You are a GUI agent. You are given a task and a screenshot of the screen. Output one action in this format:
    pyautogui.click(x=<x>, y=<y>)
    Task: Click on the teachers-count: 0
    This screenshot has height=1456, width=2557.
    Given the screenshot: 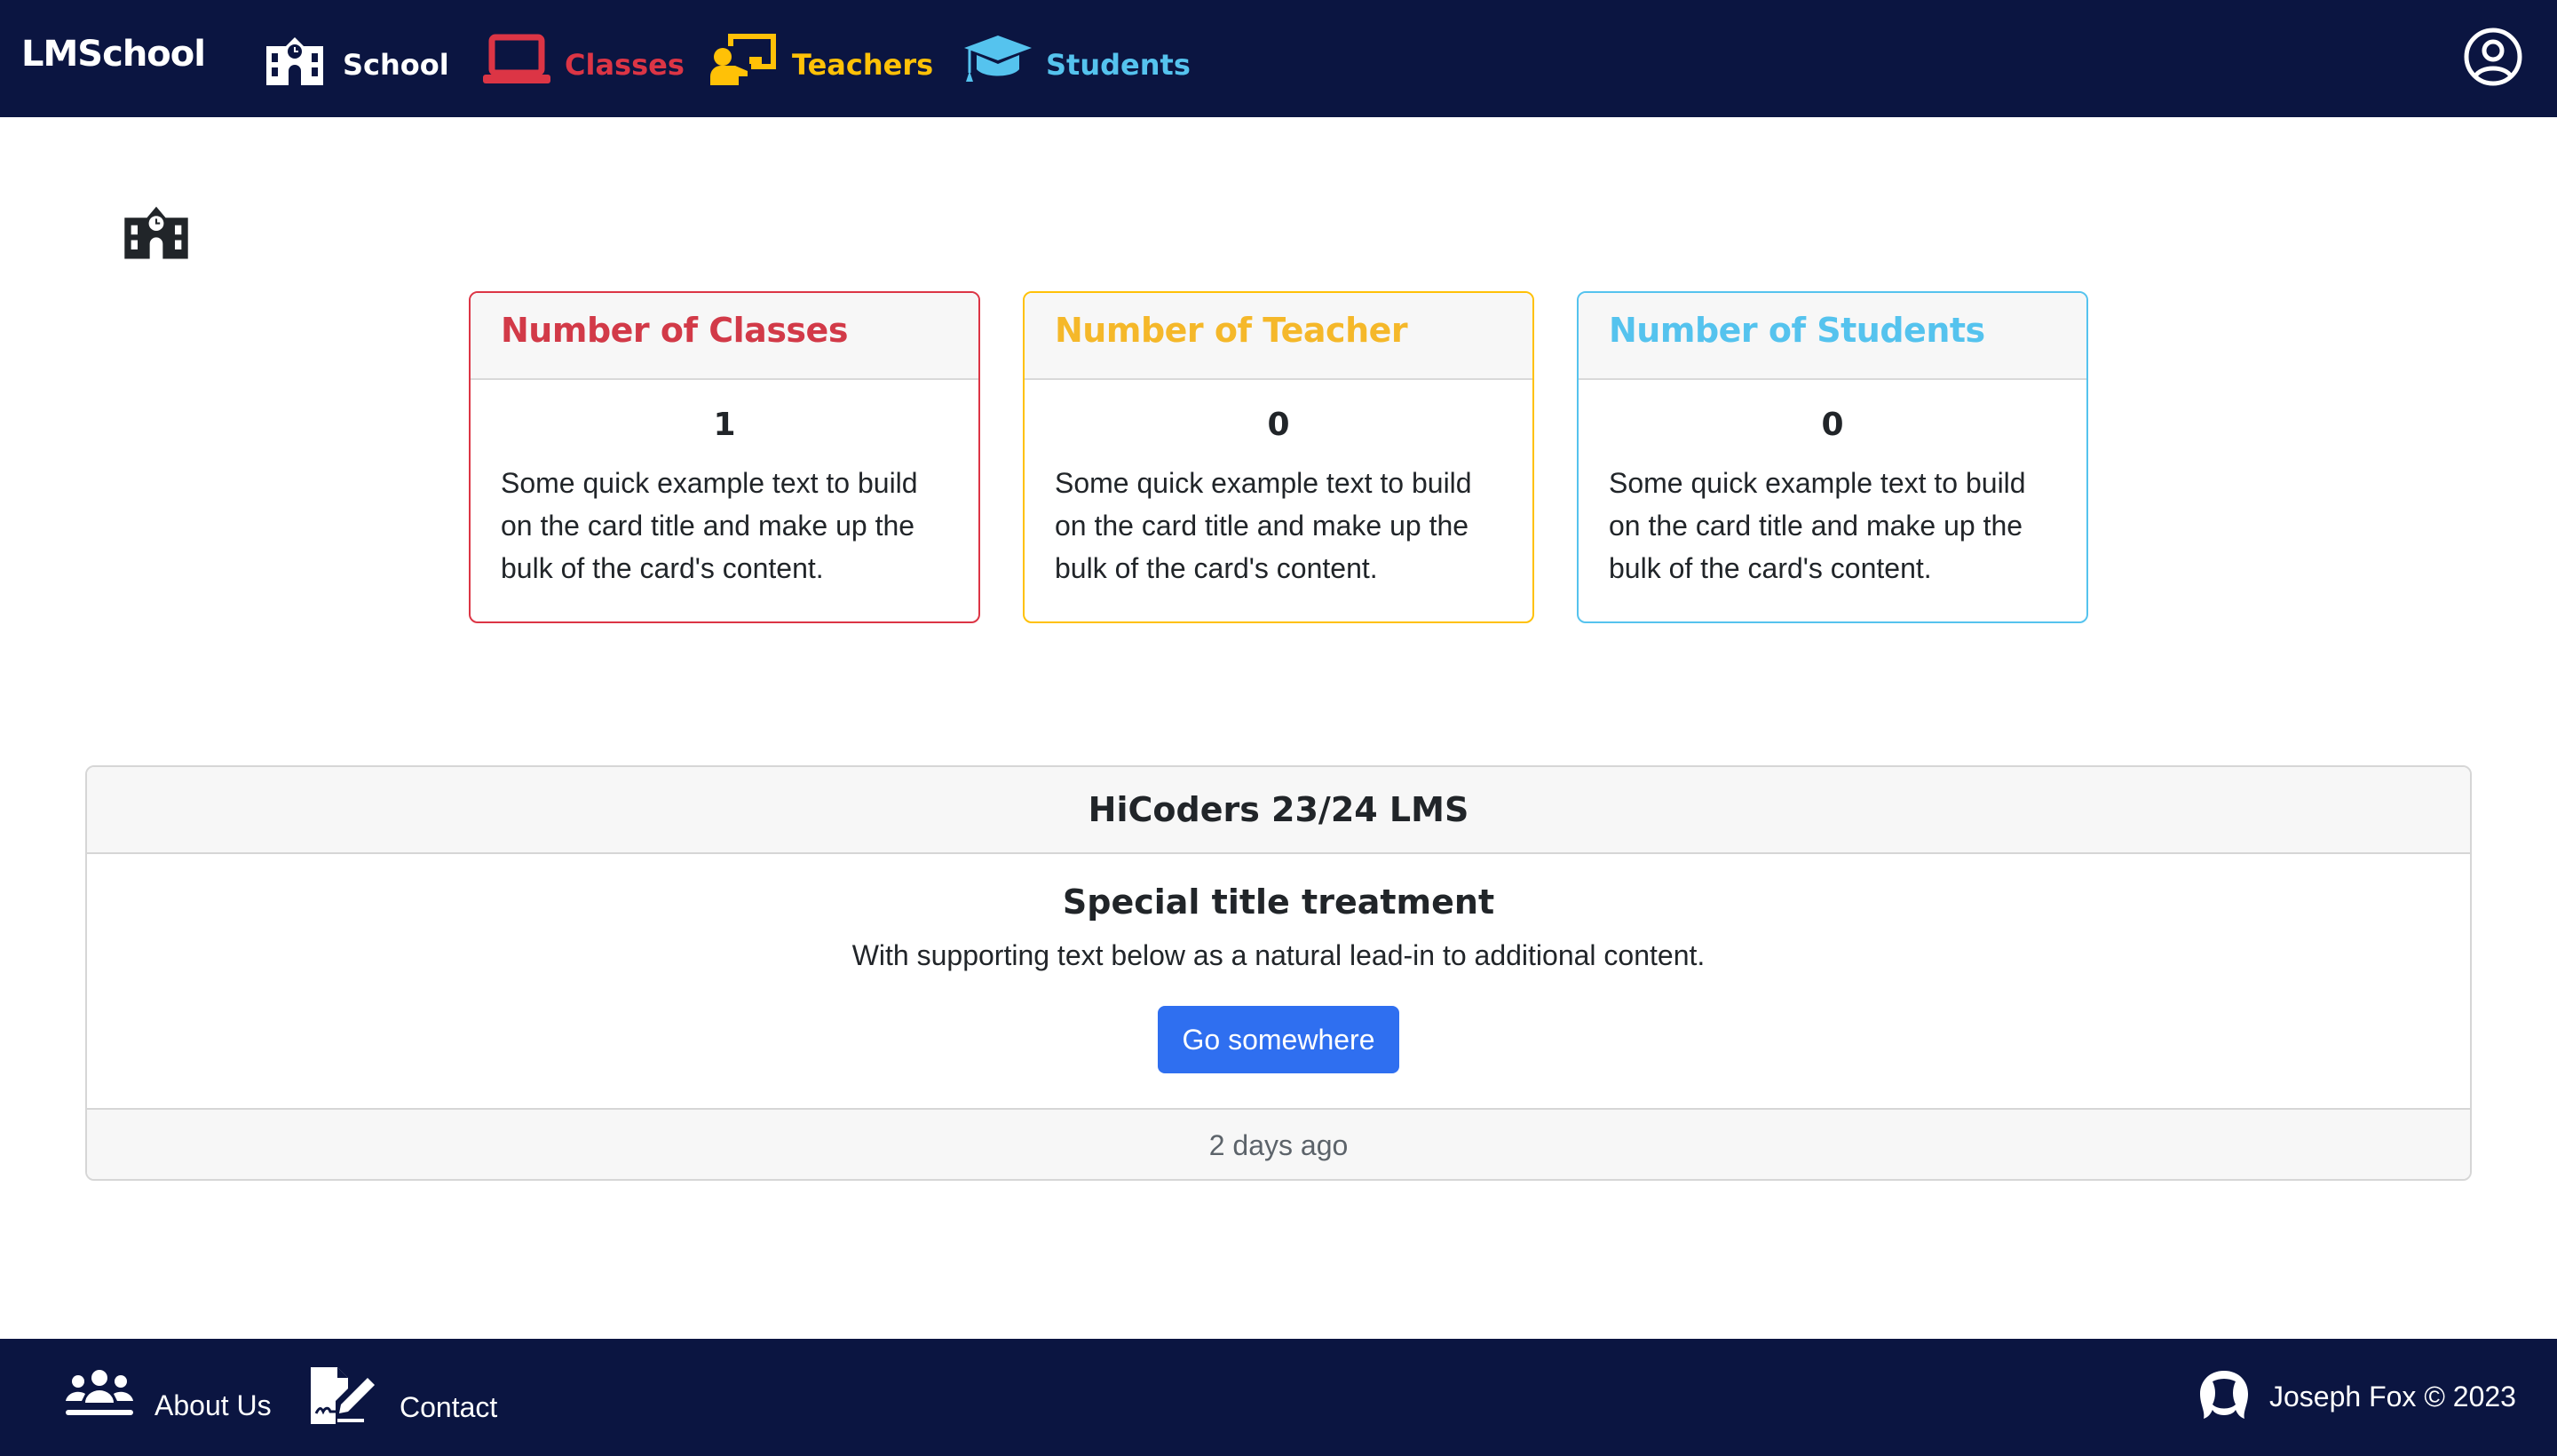 What is the action you would take?
    pyautogui.click(x=1278, y=425)
    